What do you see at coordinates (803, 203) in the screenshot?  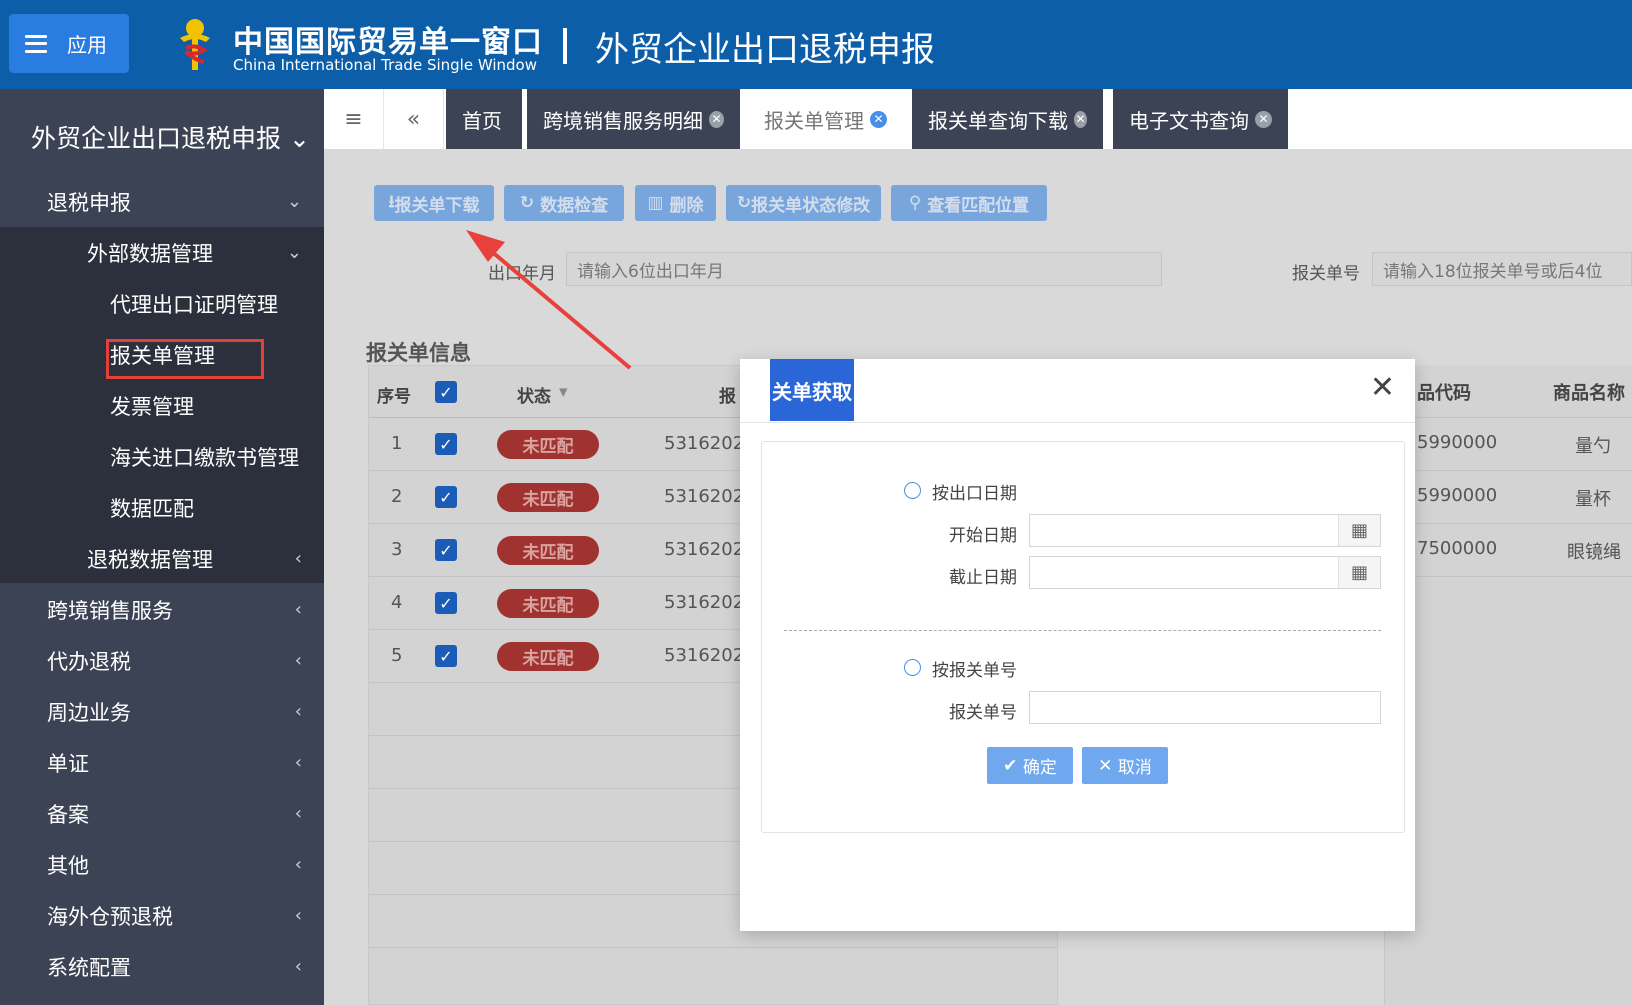 I see `status-edit-button: ↻ 报关单状态修改` at bounding box center [803, 203].